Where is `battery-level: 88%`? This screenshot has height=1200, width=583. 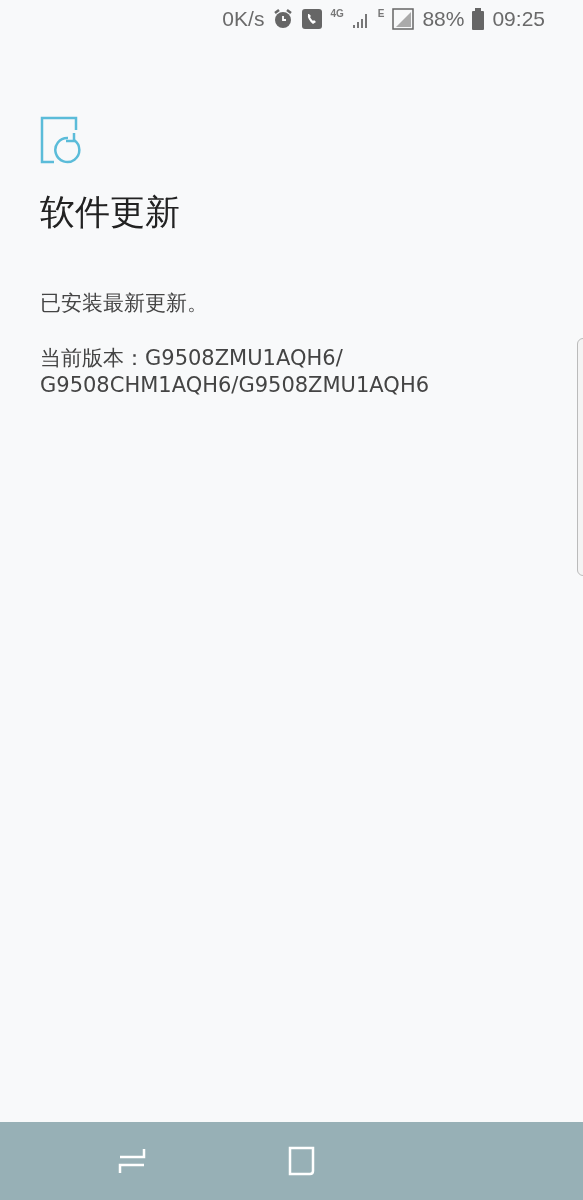
battery-level: 88% is located at coordinates (443, 19).